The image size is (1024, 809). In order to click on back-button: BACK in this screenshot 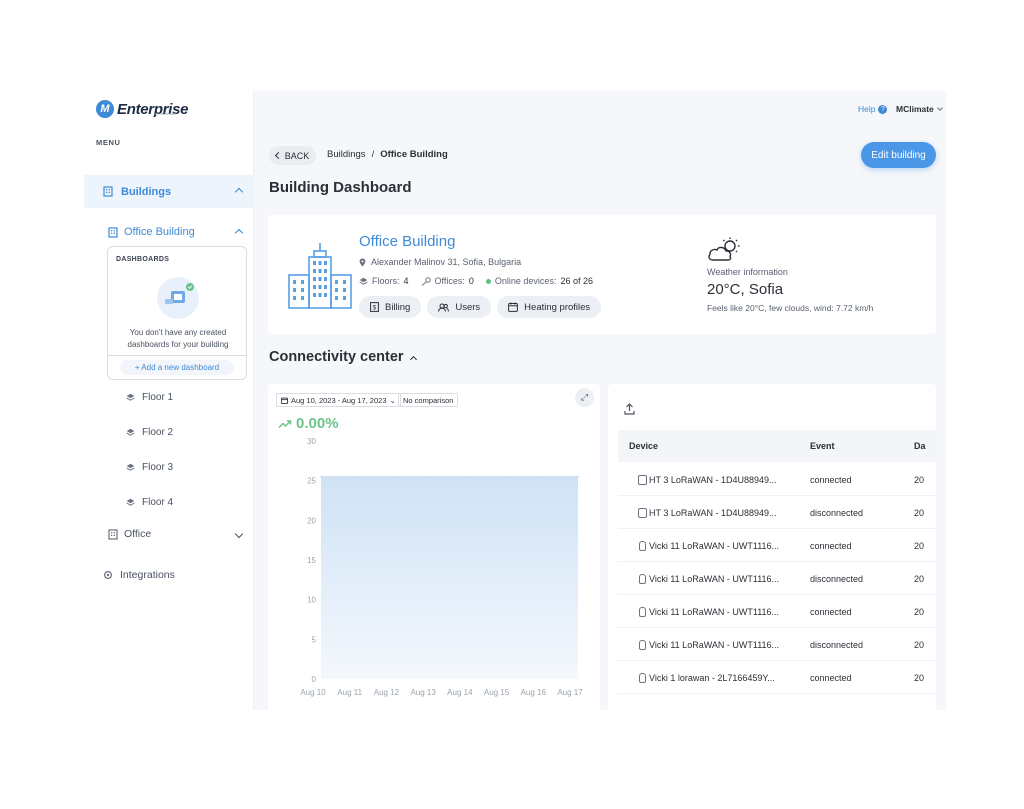, I will do `click(292, 155)`.